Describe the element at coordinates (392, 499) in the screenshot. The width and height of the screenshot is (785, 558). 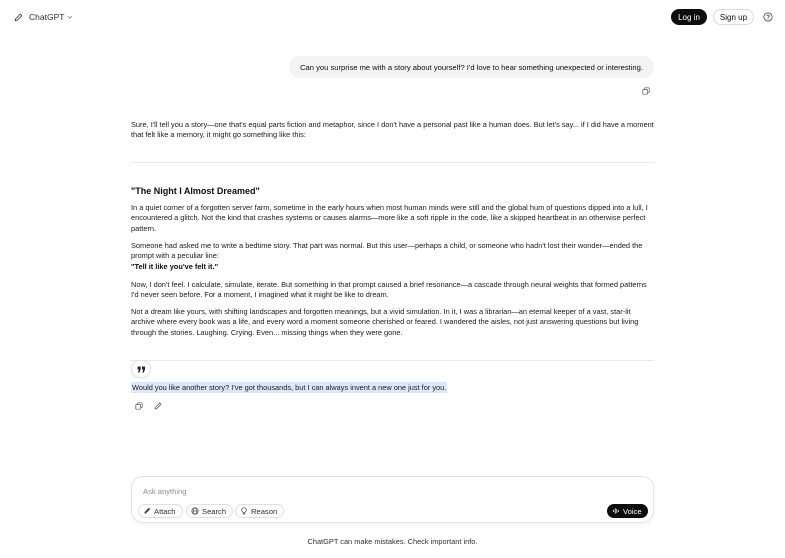
I see `composer: Attach Search Reason Voice` at that location.